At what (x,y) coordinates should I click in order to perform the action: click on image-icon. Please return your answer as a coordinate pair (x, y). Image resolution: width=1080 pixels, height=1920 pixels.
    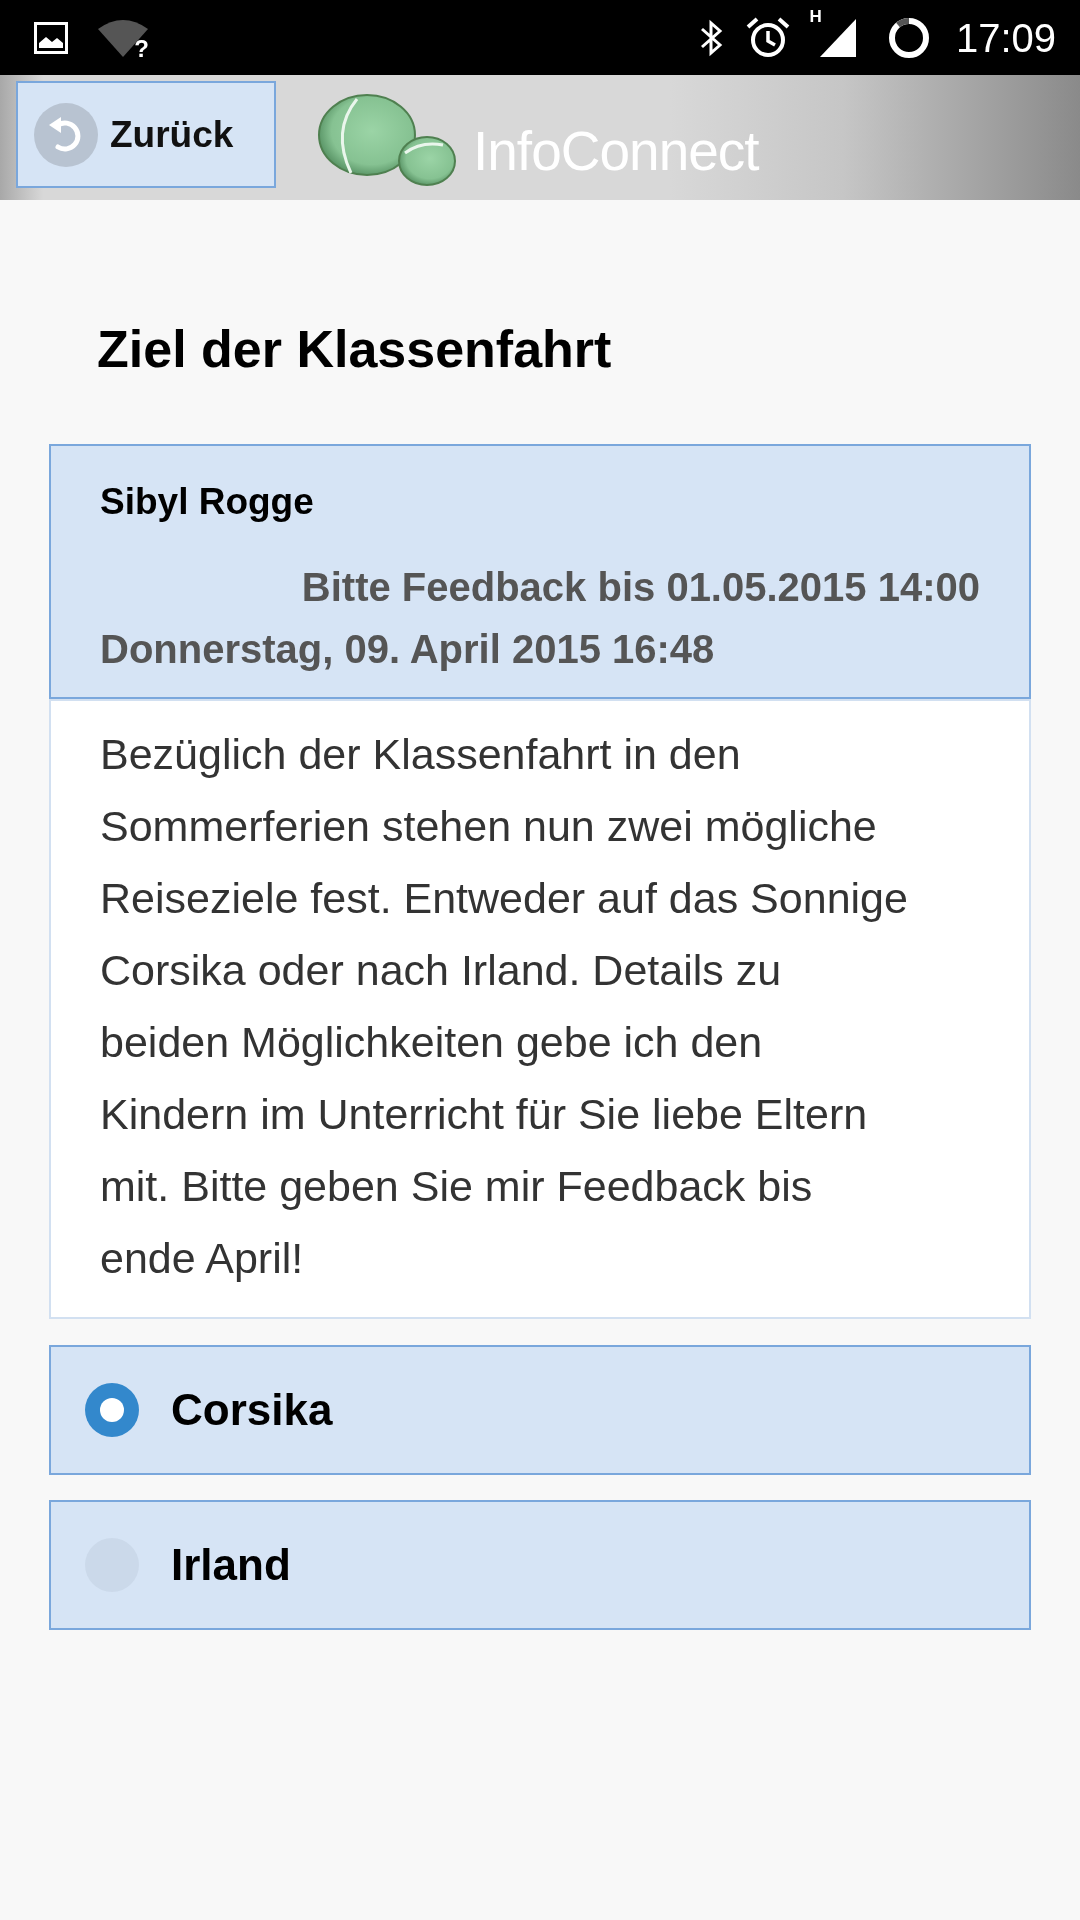
    Looking at the image, I should click on (51, 37).